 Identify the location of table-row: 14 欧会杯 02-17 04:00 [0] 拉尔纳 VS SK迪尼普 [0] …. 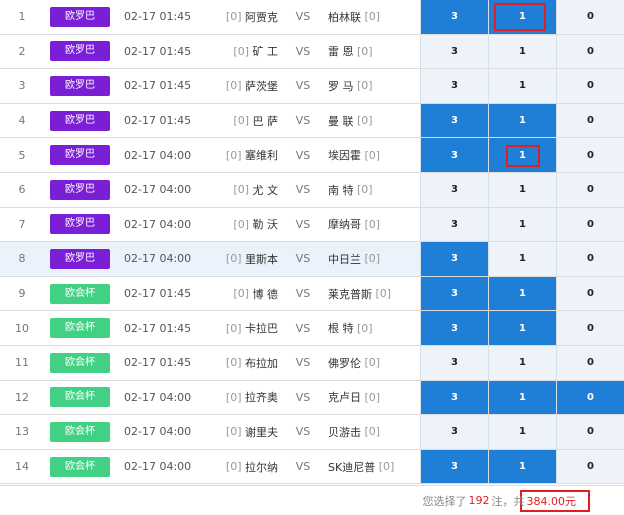
(312, 467).